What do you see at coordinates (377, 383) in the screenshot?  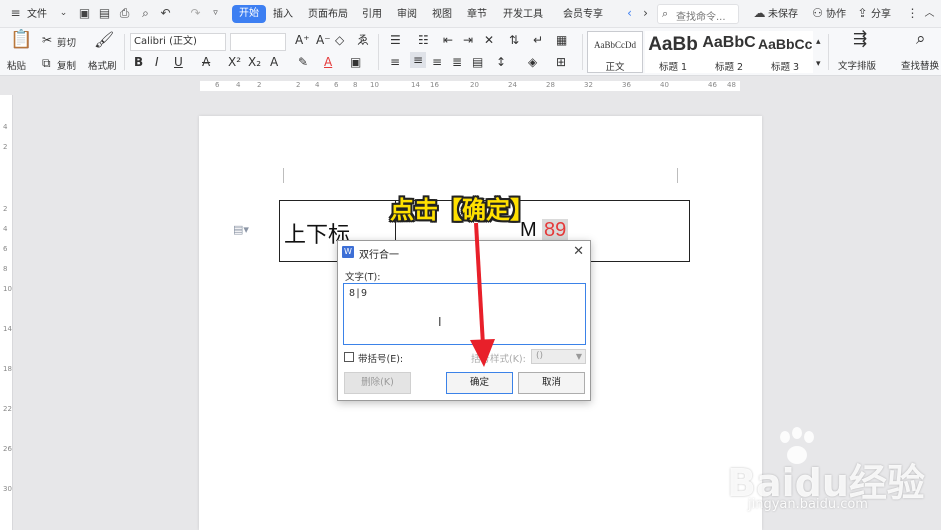 I see `delete-button: 删除(K)` at bounding box center [377, 383].